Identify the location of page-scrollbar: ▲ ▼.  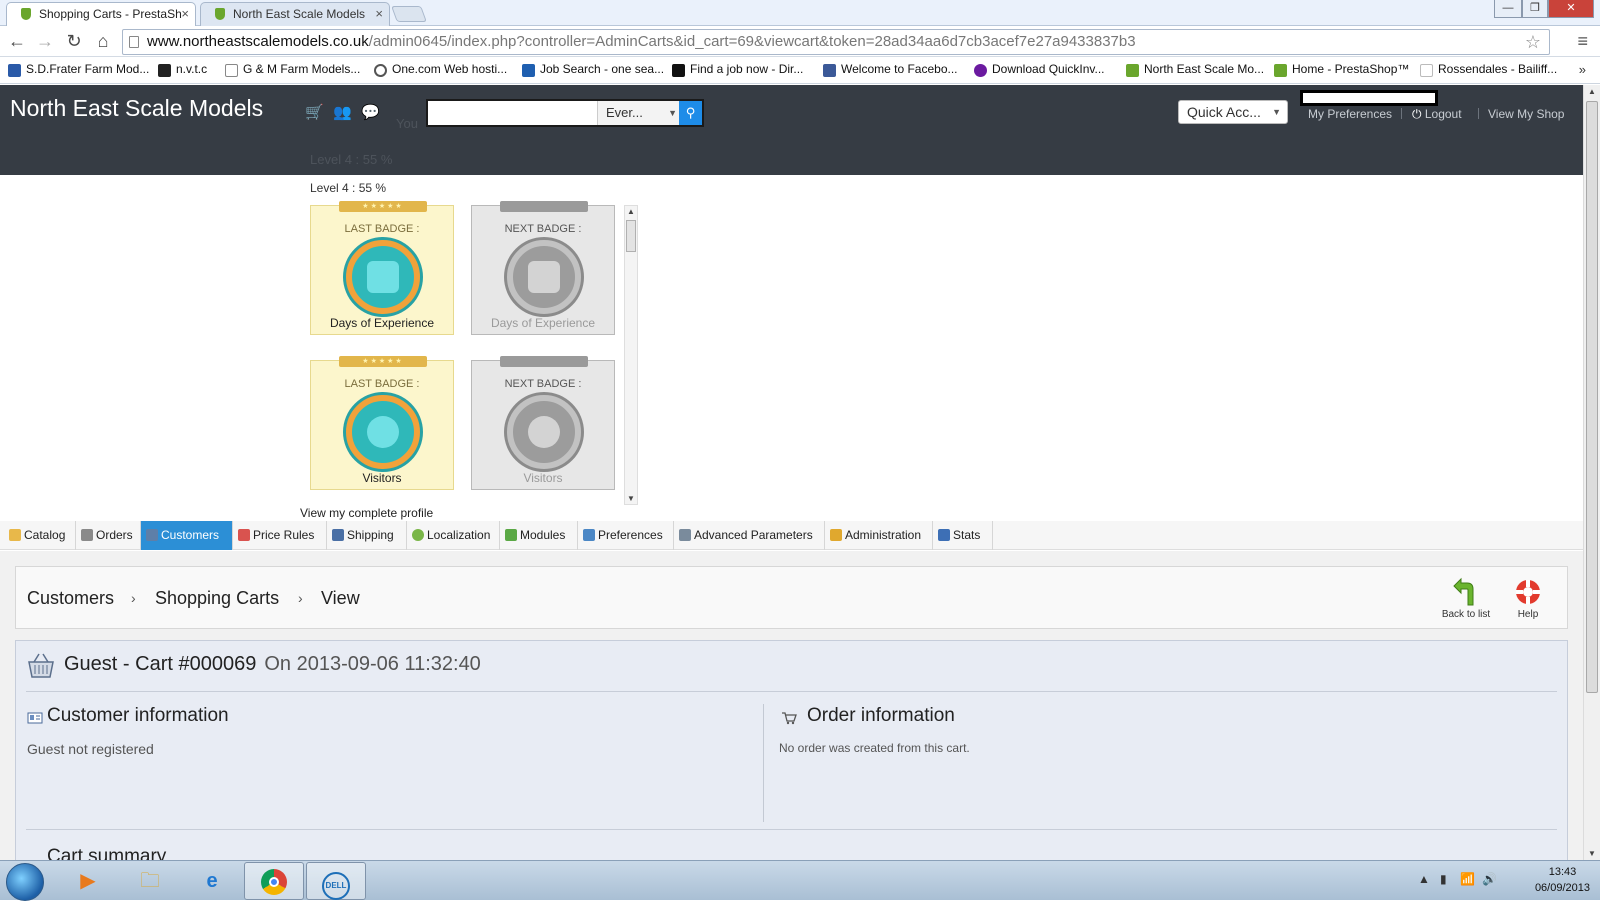
(1591, 472).